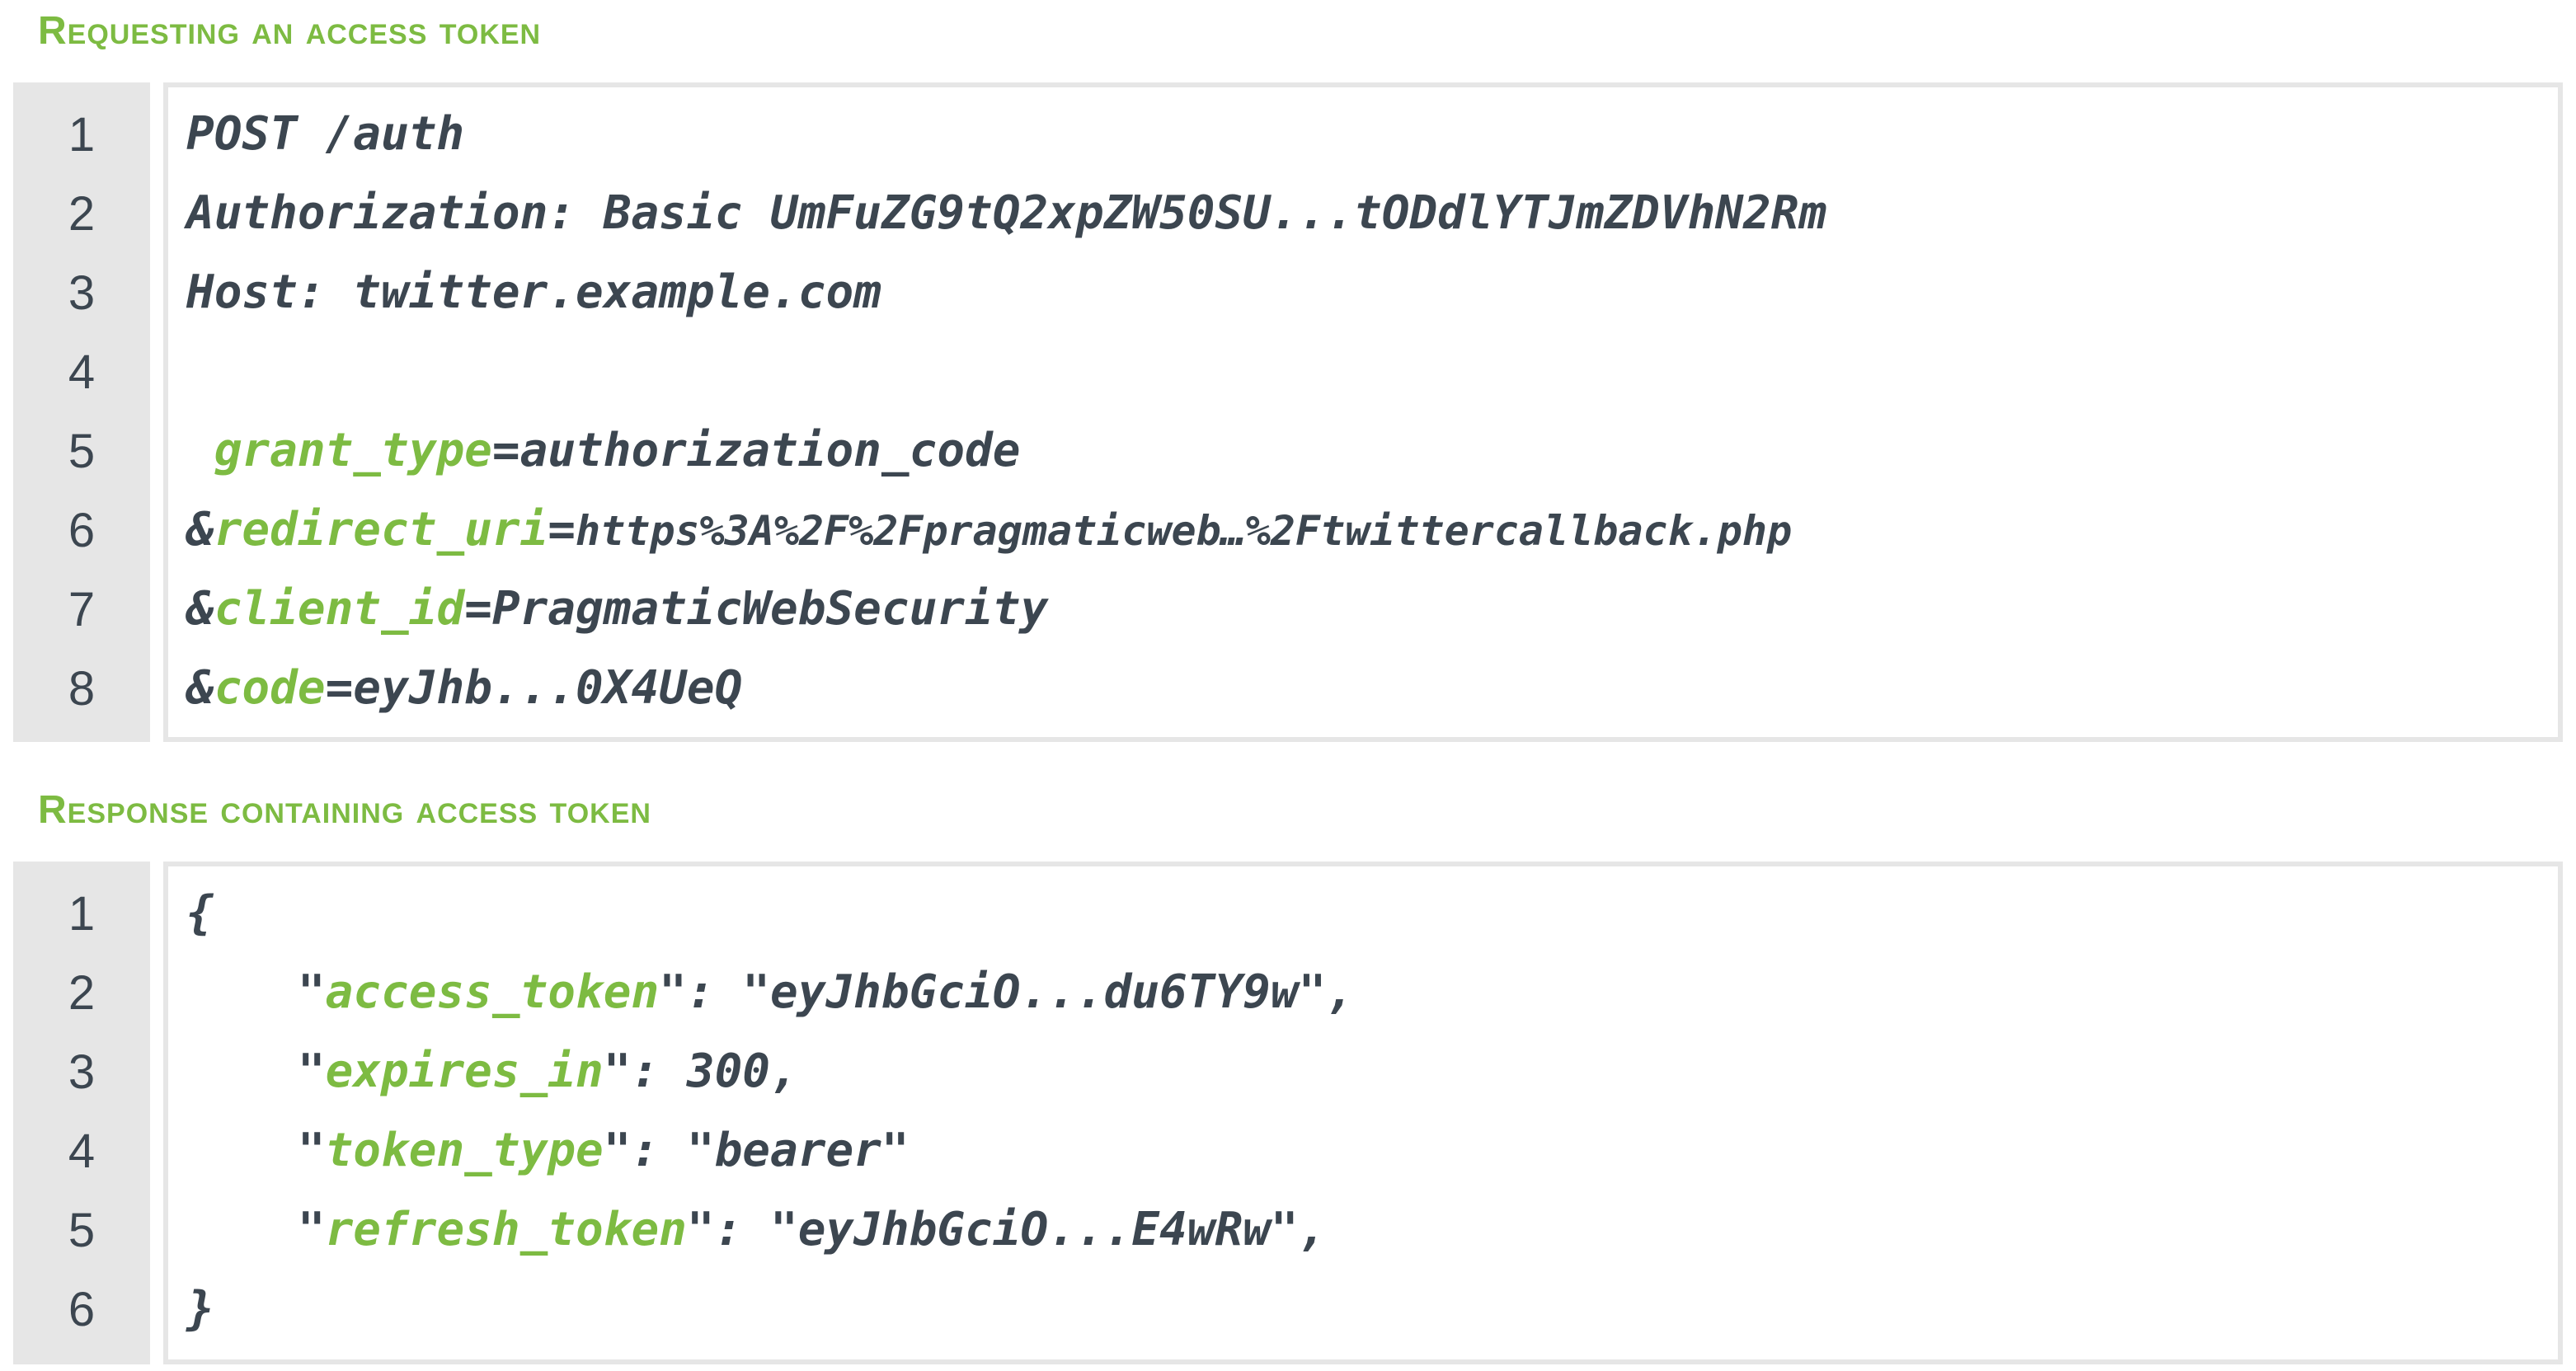 This screenshot has width=2576, height=1371. Describe the element at coordinates (200, 450) in the screenshot. I see `code-prefix` at that location.